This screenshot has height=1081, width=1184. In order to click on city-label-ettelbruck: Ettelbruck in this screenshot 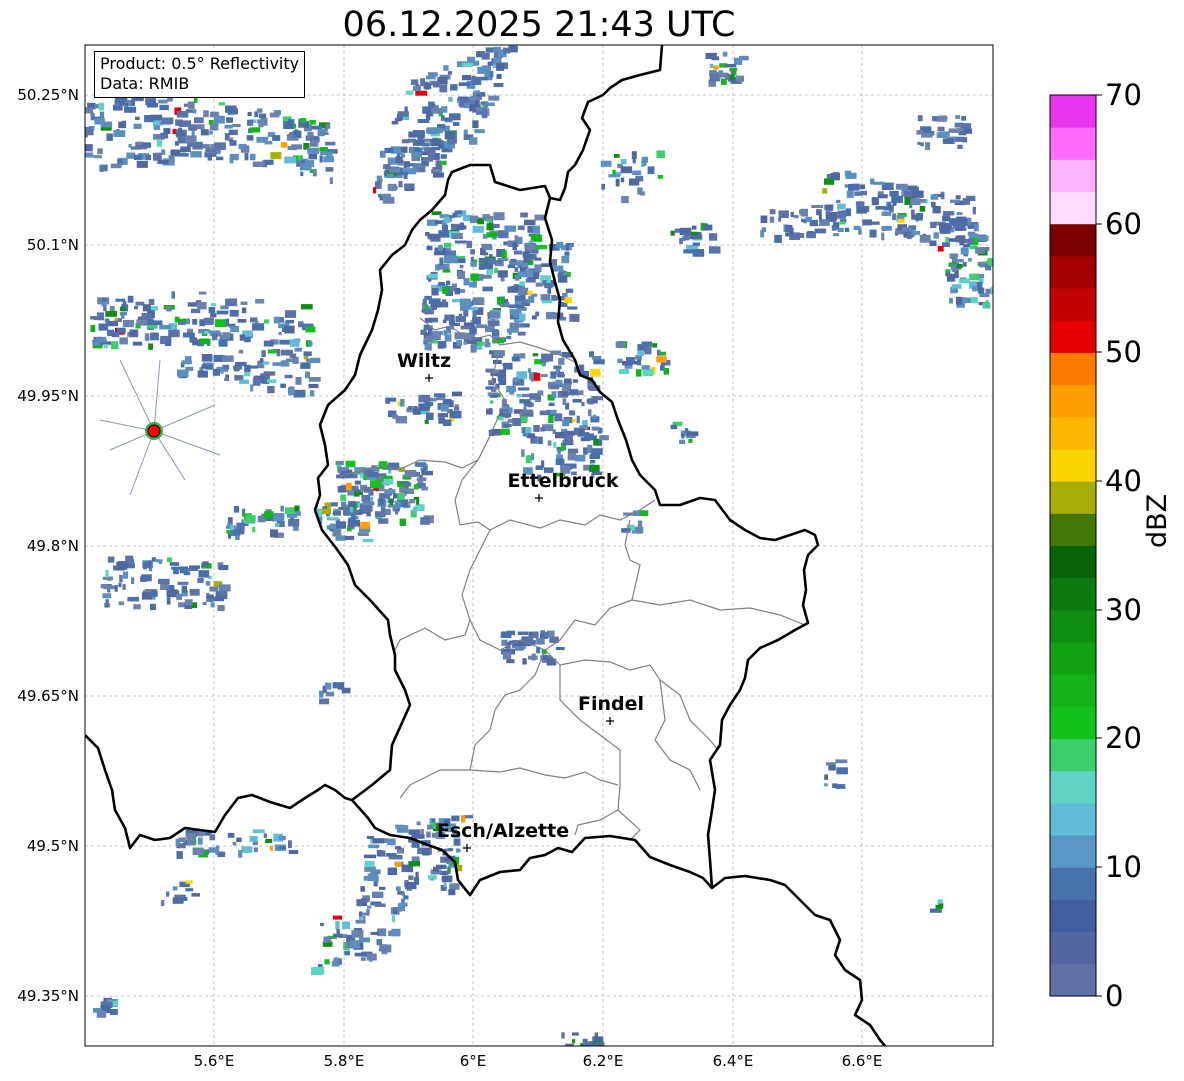, I will do `click(563, 481)`.